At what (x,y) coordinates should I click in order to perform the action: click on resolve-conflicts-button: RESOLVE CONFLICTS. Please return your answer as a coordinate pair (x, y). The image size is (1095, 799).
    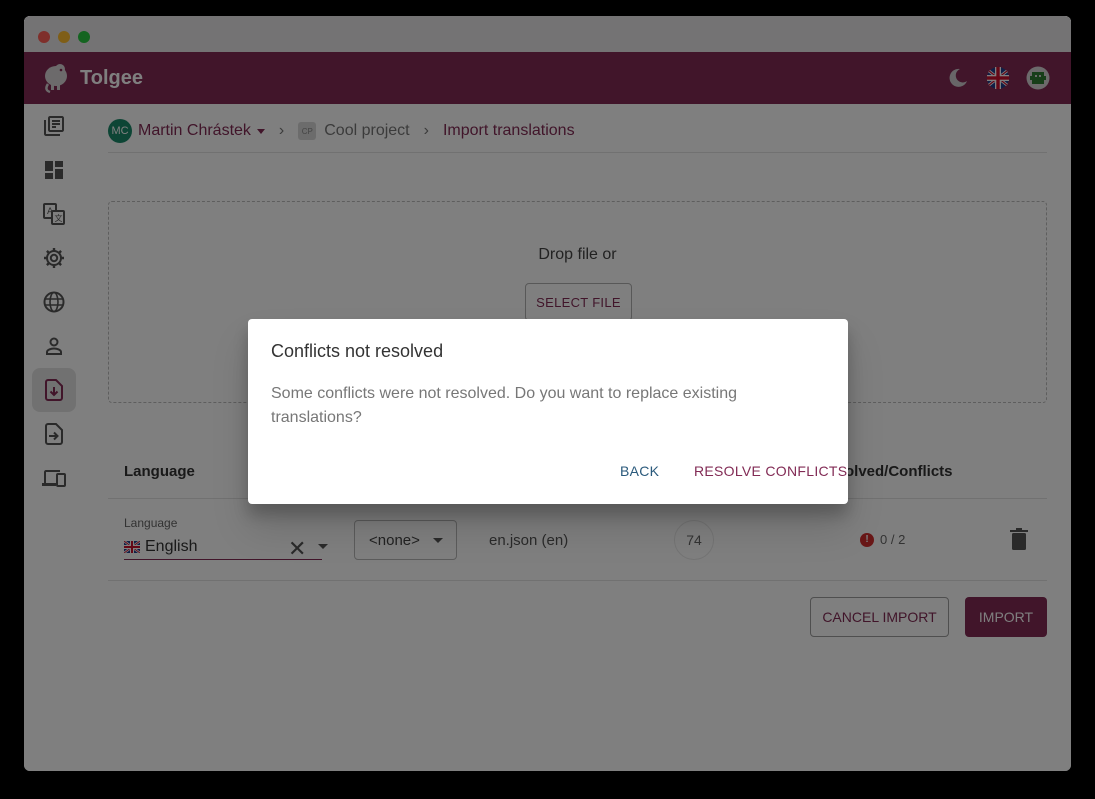
    Looking at the image, I should click on (770, 471).